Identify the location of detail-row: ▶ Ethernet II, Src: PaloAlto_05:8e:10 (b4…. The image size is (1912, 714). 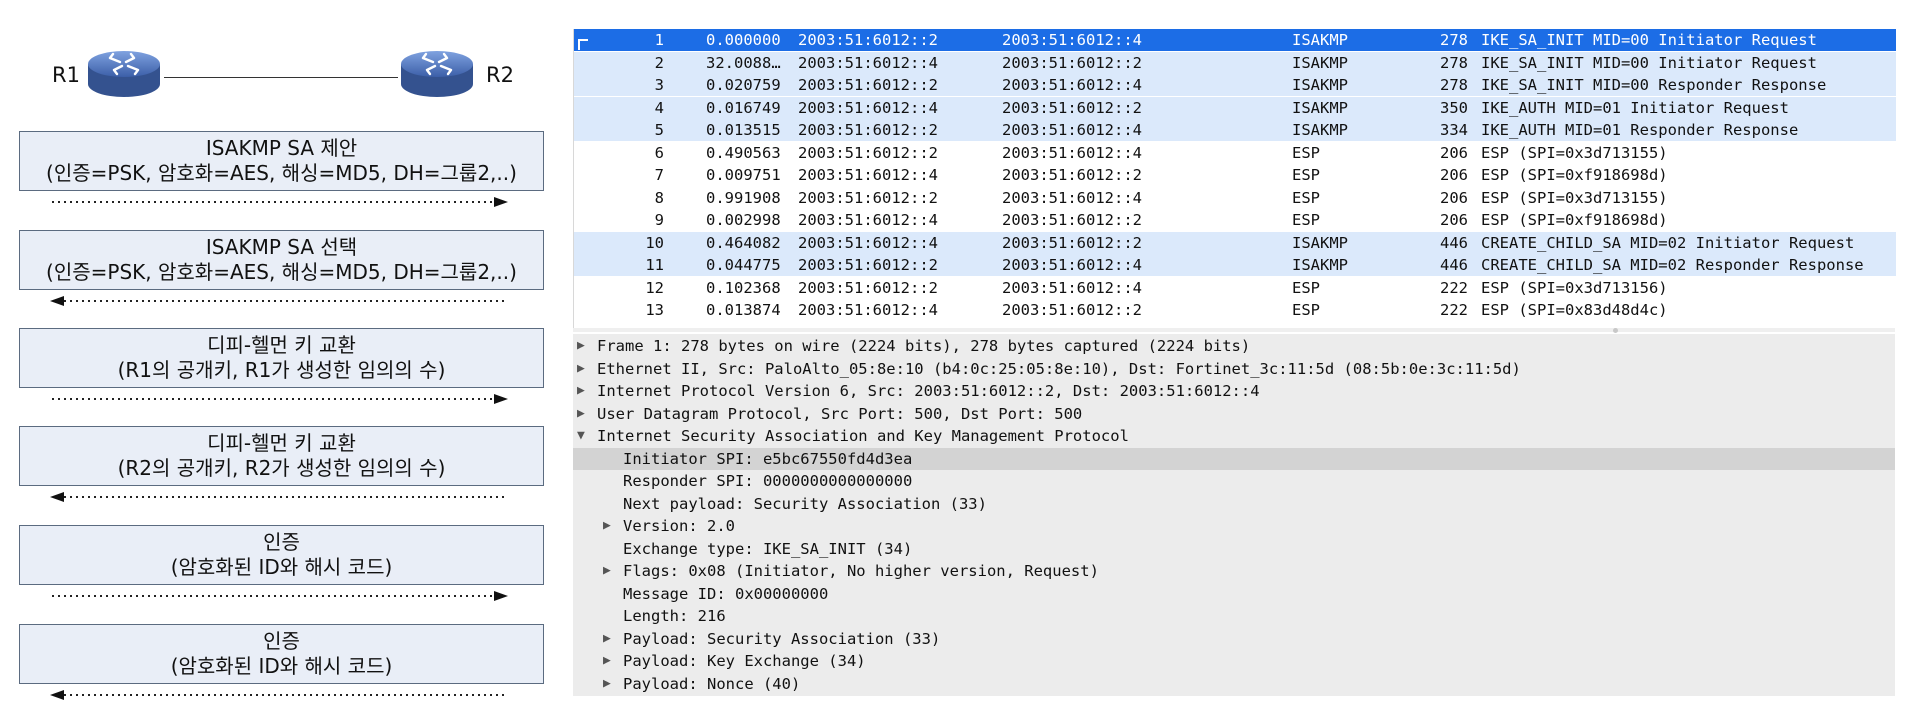
(1234, 369).